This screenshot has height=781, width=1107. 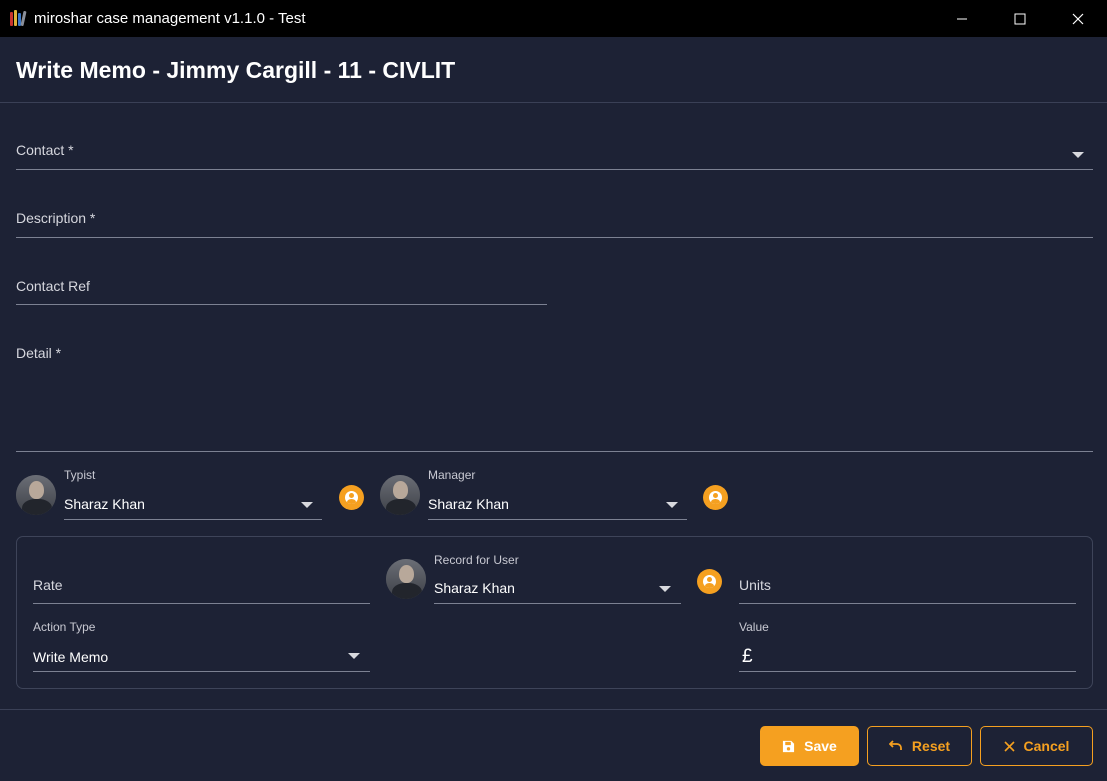 I want to click on detail-label: Detail *, so click(x=39, y=353).